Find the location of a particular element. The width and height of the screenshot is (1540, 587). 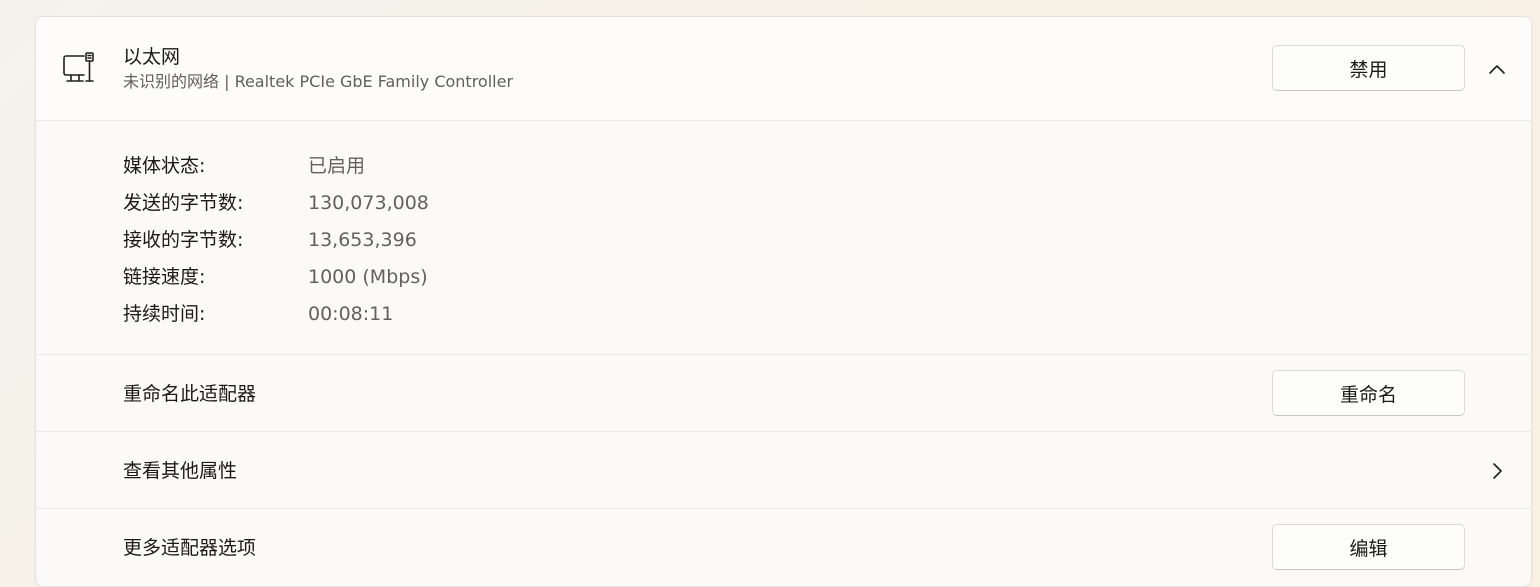

prop-label-link-speed: 链接速度: is located at coordinates (164, 277).